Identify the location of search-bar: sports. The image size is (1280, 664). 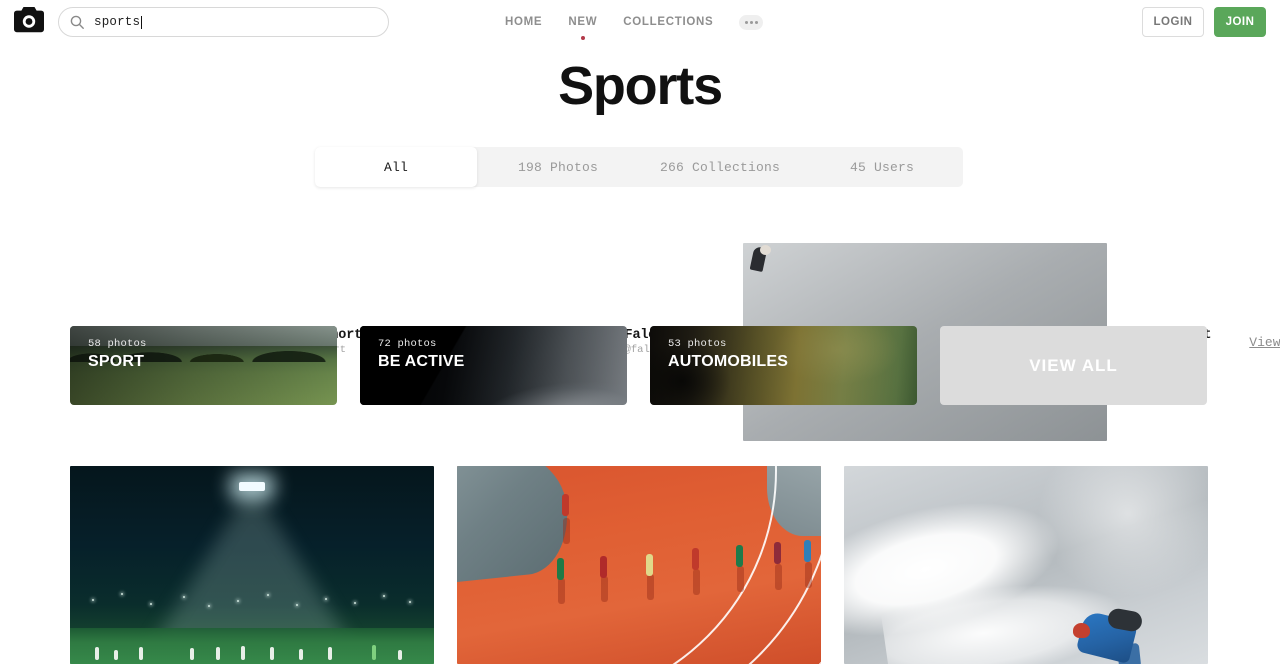
(223, 22).